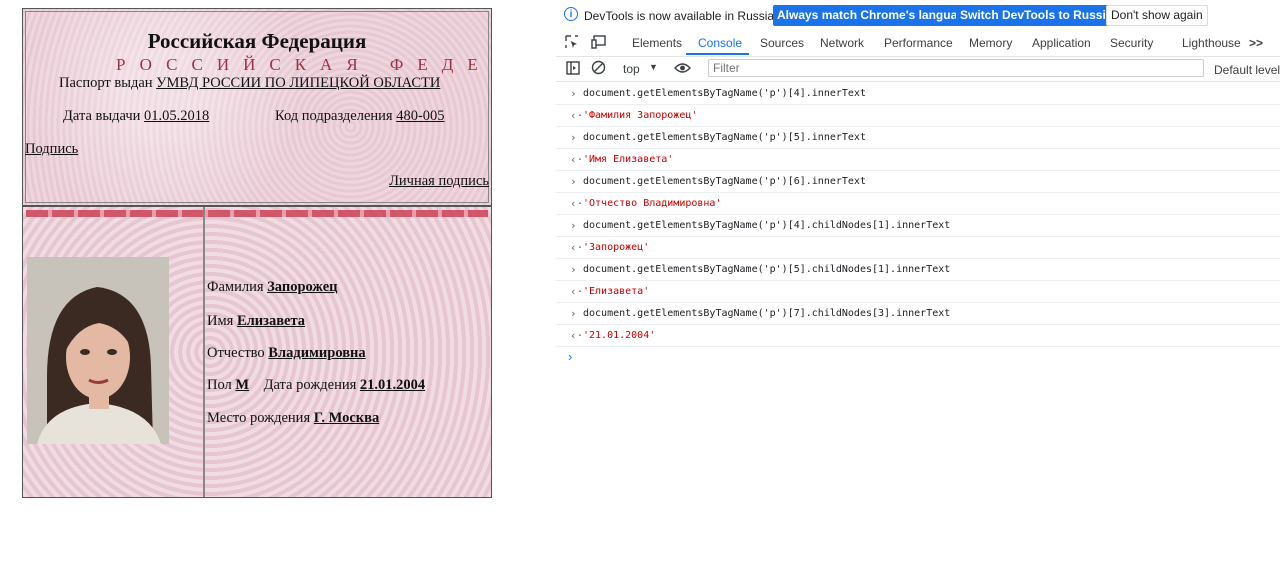  I want to click on signature-label: Подпись, so click(52, 149).